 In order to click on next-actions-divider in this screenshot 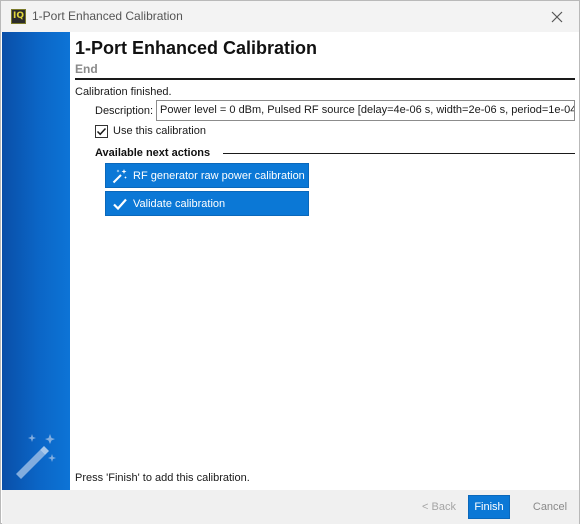, I will do `click(399, 153)`.